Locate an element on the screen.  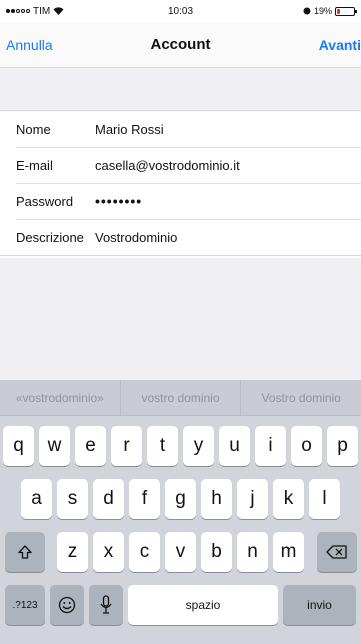
key-row-1: qwertyuiop is located at coordinates (180, 446).